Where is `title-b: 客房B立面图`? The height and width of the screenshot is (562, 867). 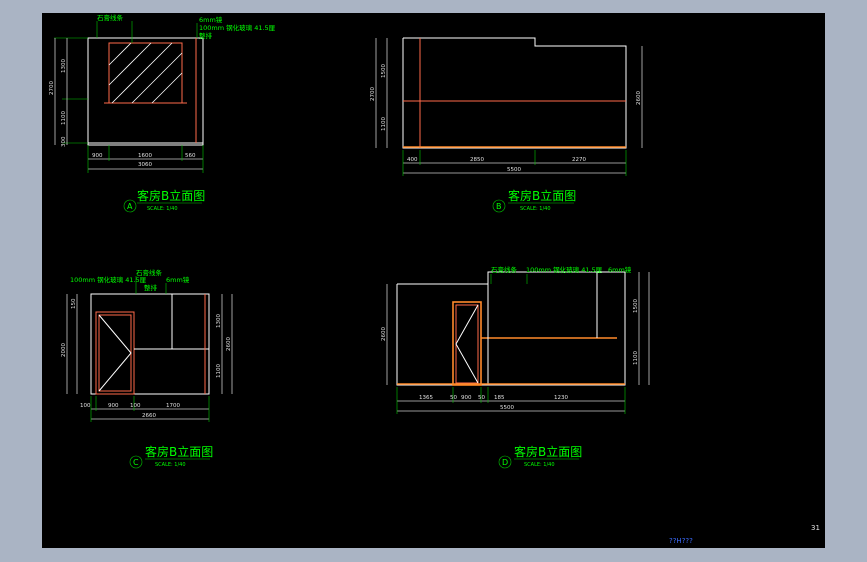
title-b: 客房B立面图 is located at coordinates (542, 195).